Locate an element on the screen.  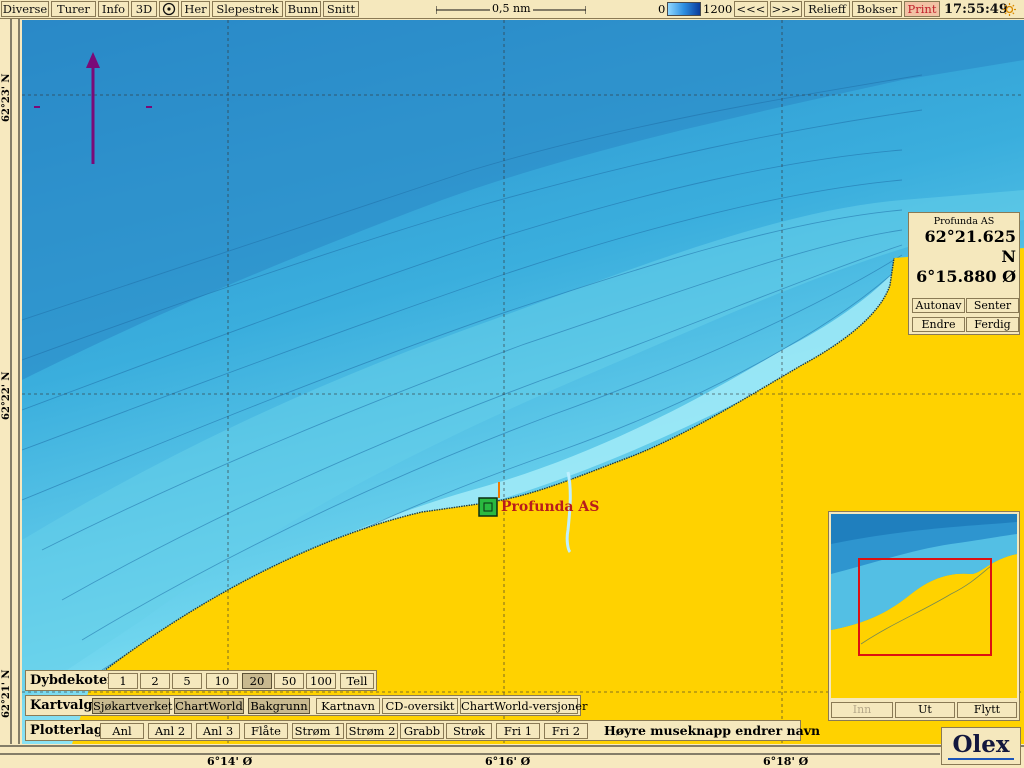
menu-diverse: Diverse is located at coordinates (25, 9).